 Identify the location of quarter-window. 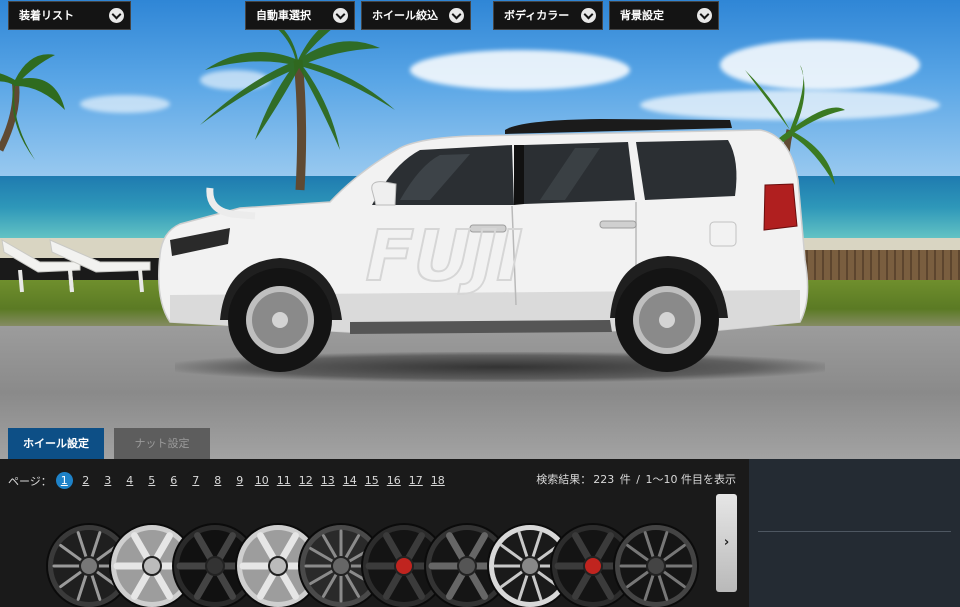
(686, 170).